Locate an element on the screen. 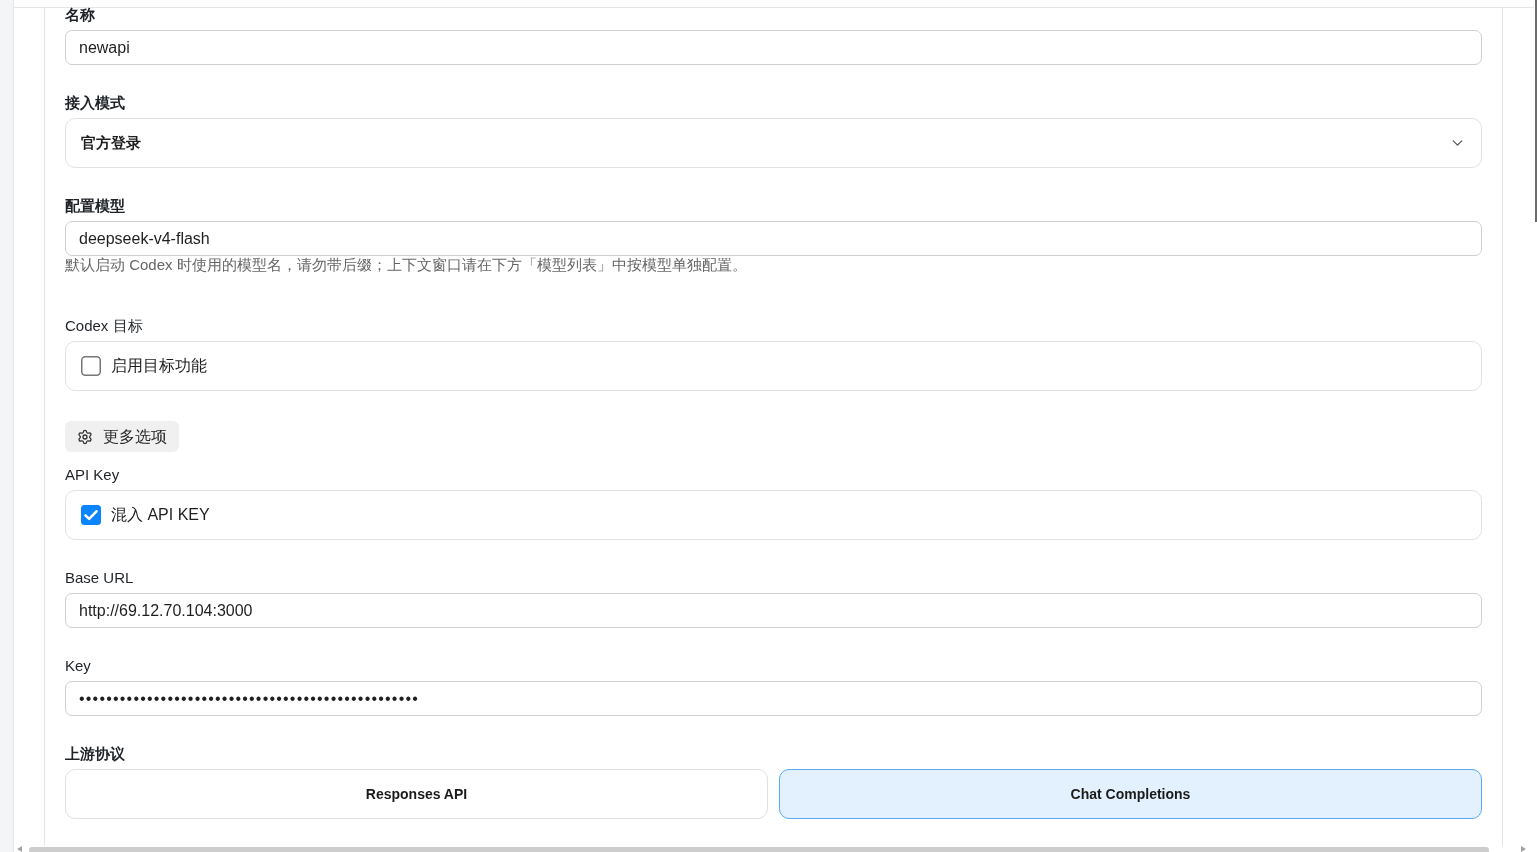 Image resolution: width=1537 pixels, height=852 pixels. select-dropdown: 官方登录 is located at coordinates (773, 143).